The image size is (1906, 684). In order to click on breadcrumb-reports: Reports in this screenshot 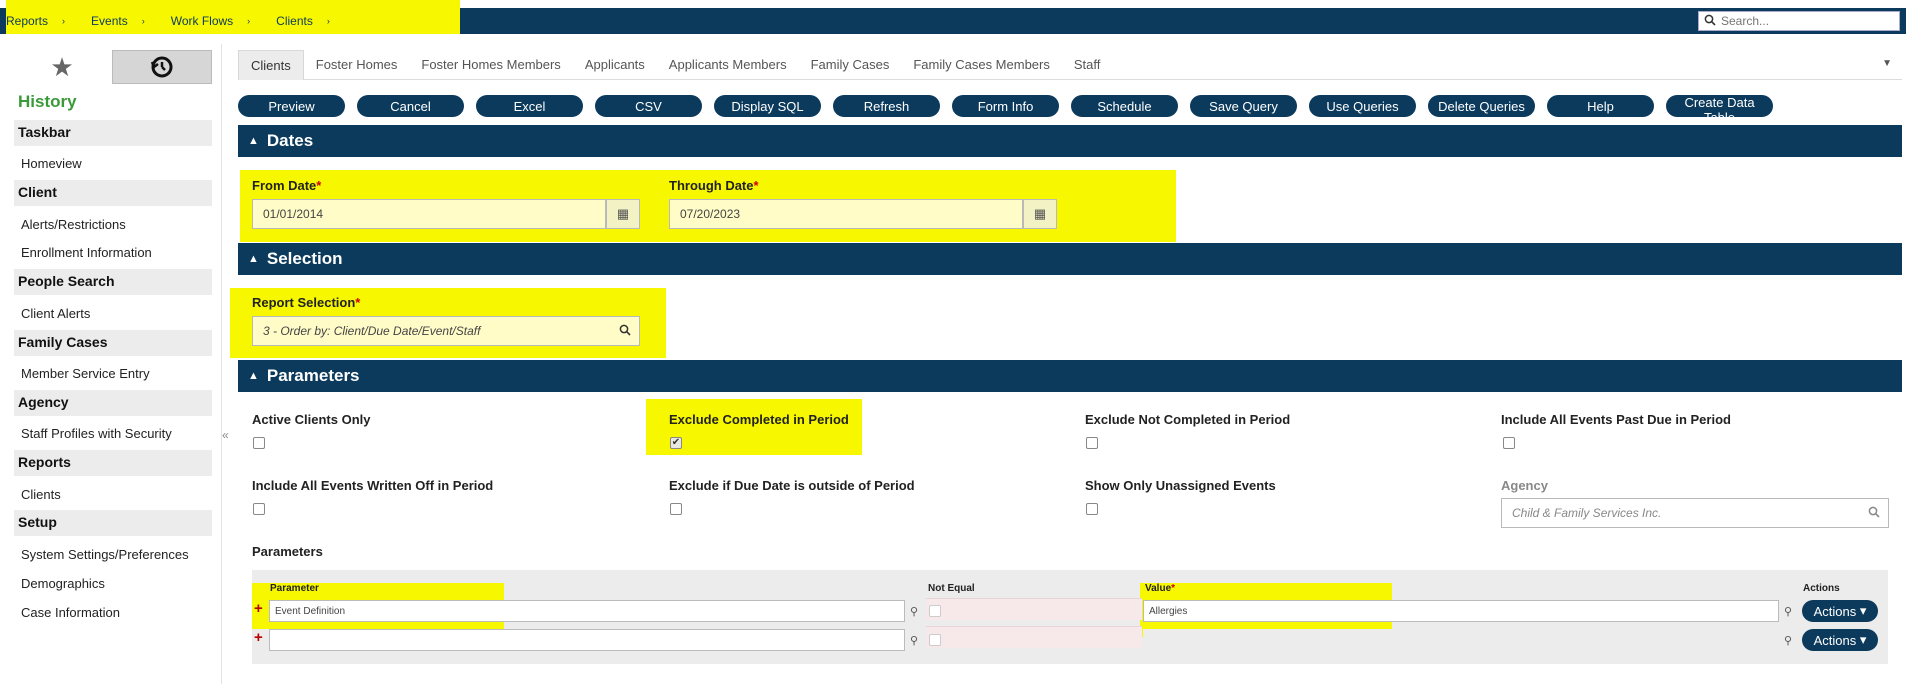, I will do `click(31, 21)`.